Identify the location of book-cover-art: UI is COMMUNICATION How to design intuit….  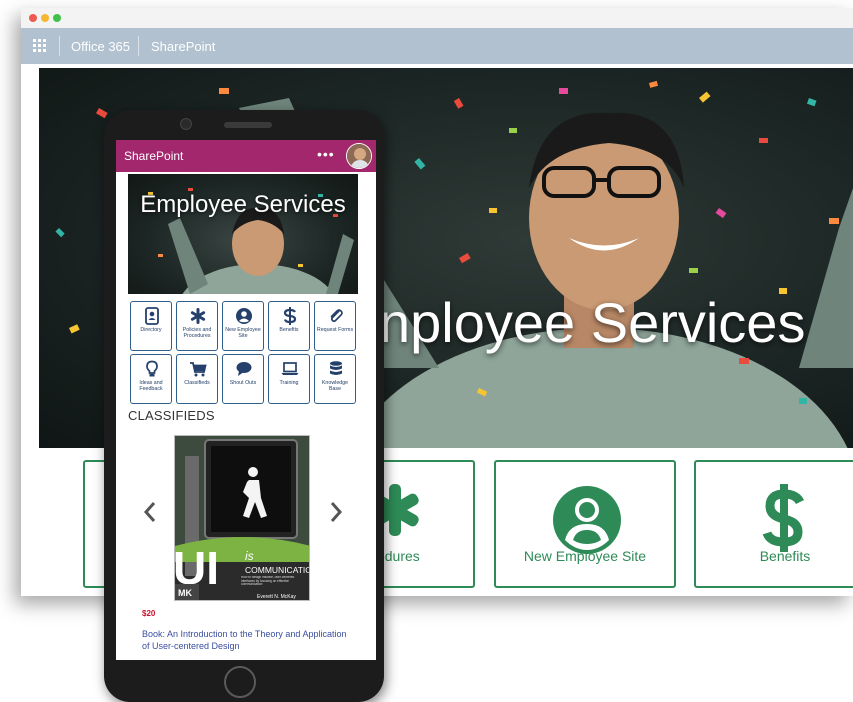
(242, 518).